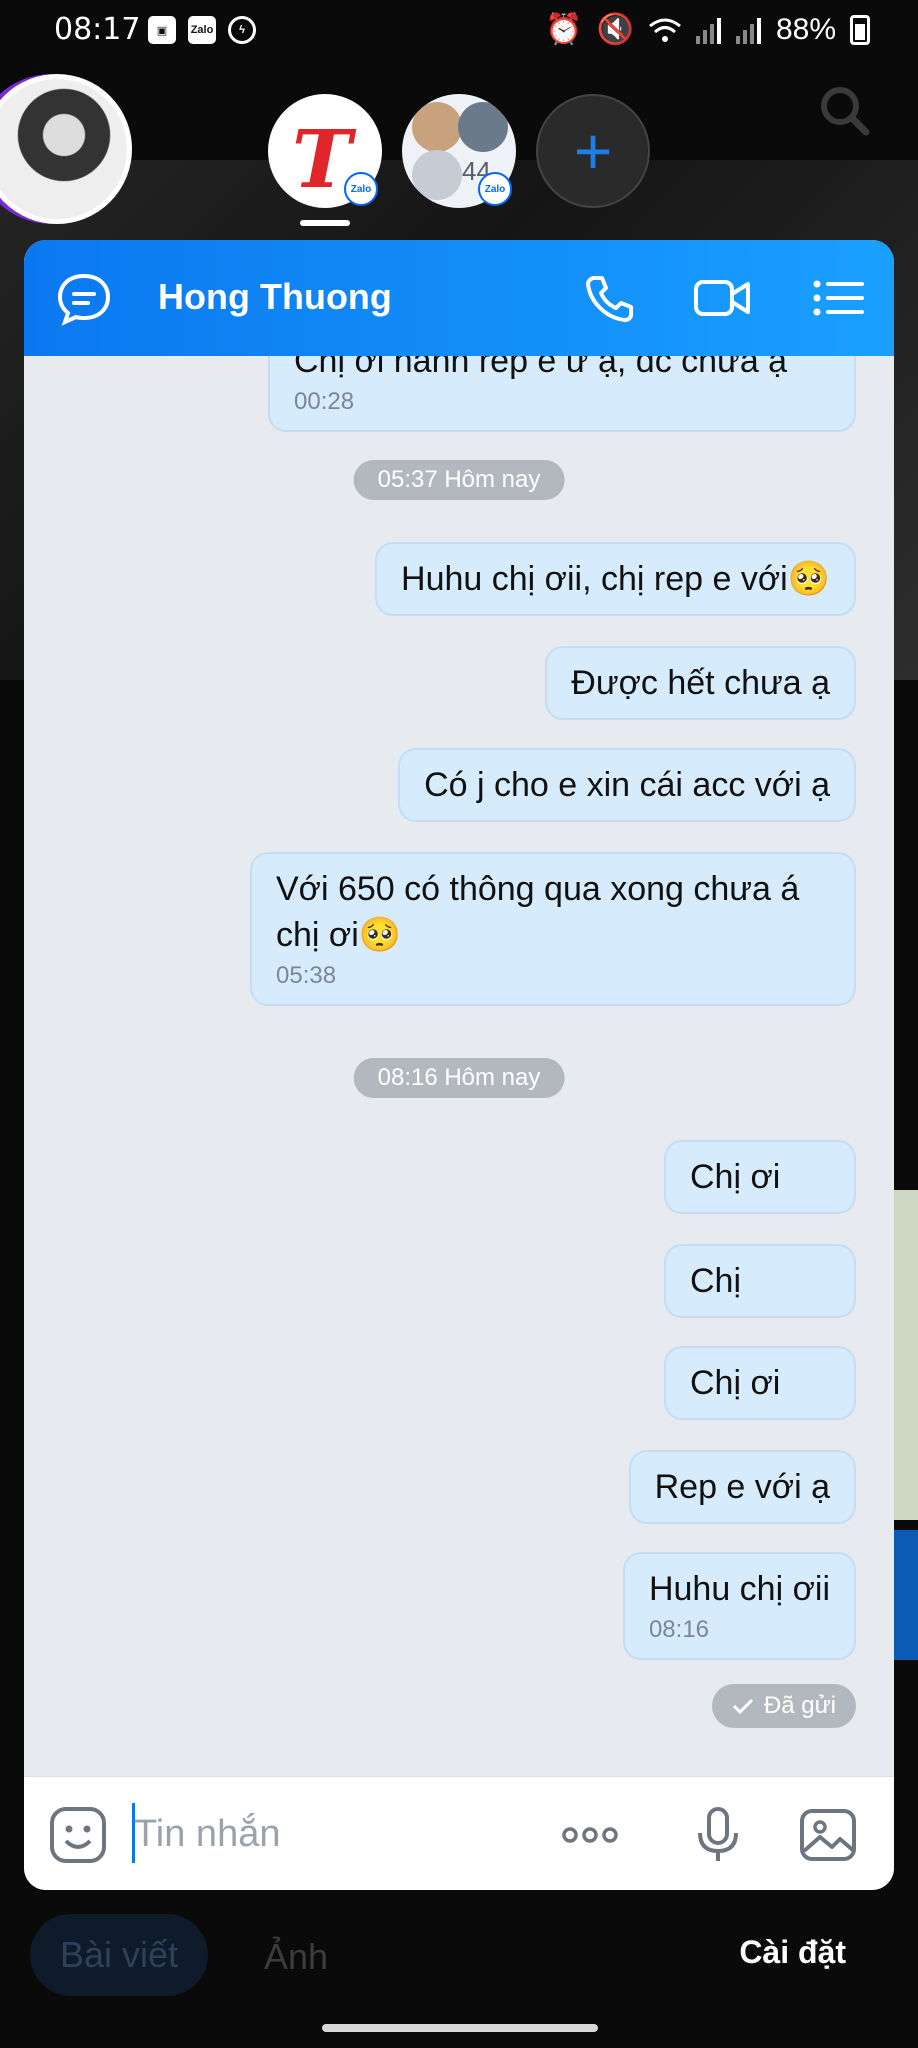 The width and height of the screenshot is (918, 2048). I want to click on sent-status-badge: Đã gửi, so click(783, 1706).